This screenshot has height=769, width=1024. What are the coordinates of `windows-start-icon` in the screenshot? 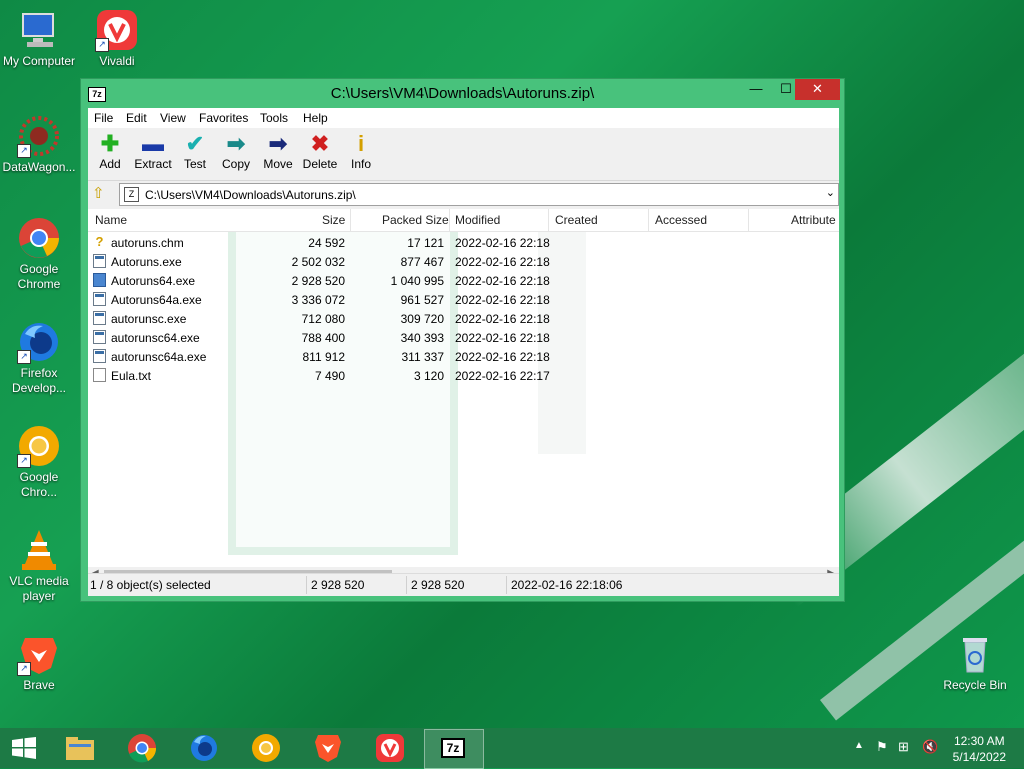 It's located at (24, 748).